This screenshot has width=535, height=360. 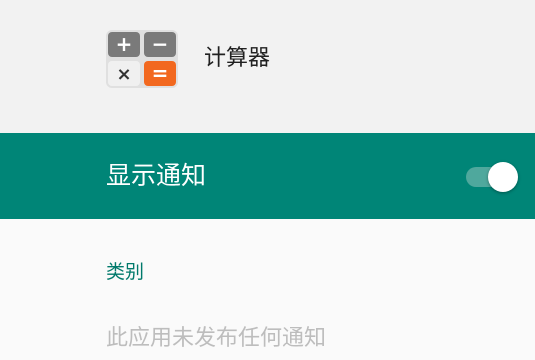 I want to click on multiply-key-icon: ×, so click(x=124, y=73).